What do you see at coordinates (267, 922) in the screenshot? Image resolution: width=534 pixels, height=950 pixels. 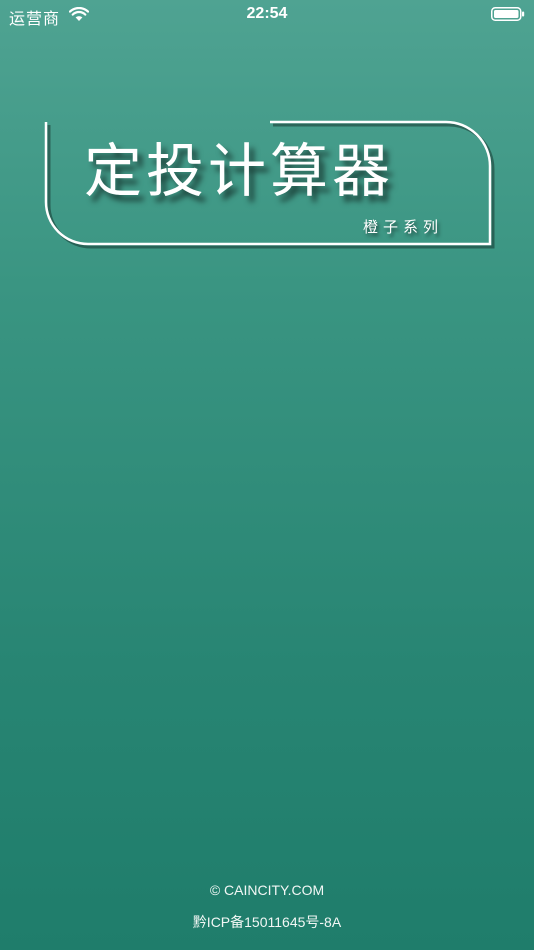 I see `icp-license-text: 黔ICP备15011645号-8A` at bounding box center [267, 922].